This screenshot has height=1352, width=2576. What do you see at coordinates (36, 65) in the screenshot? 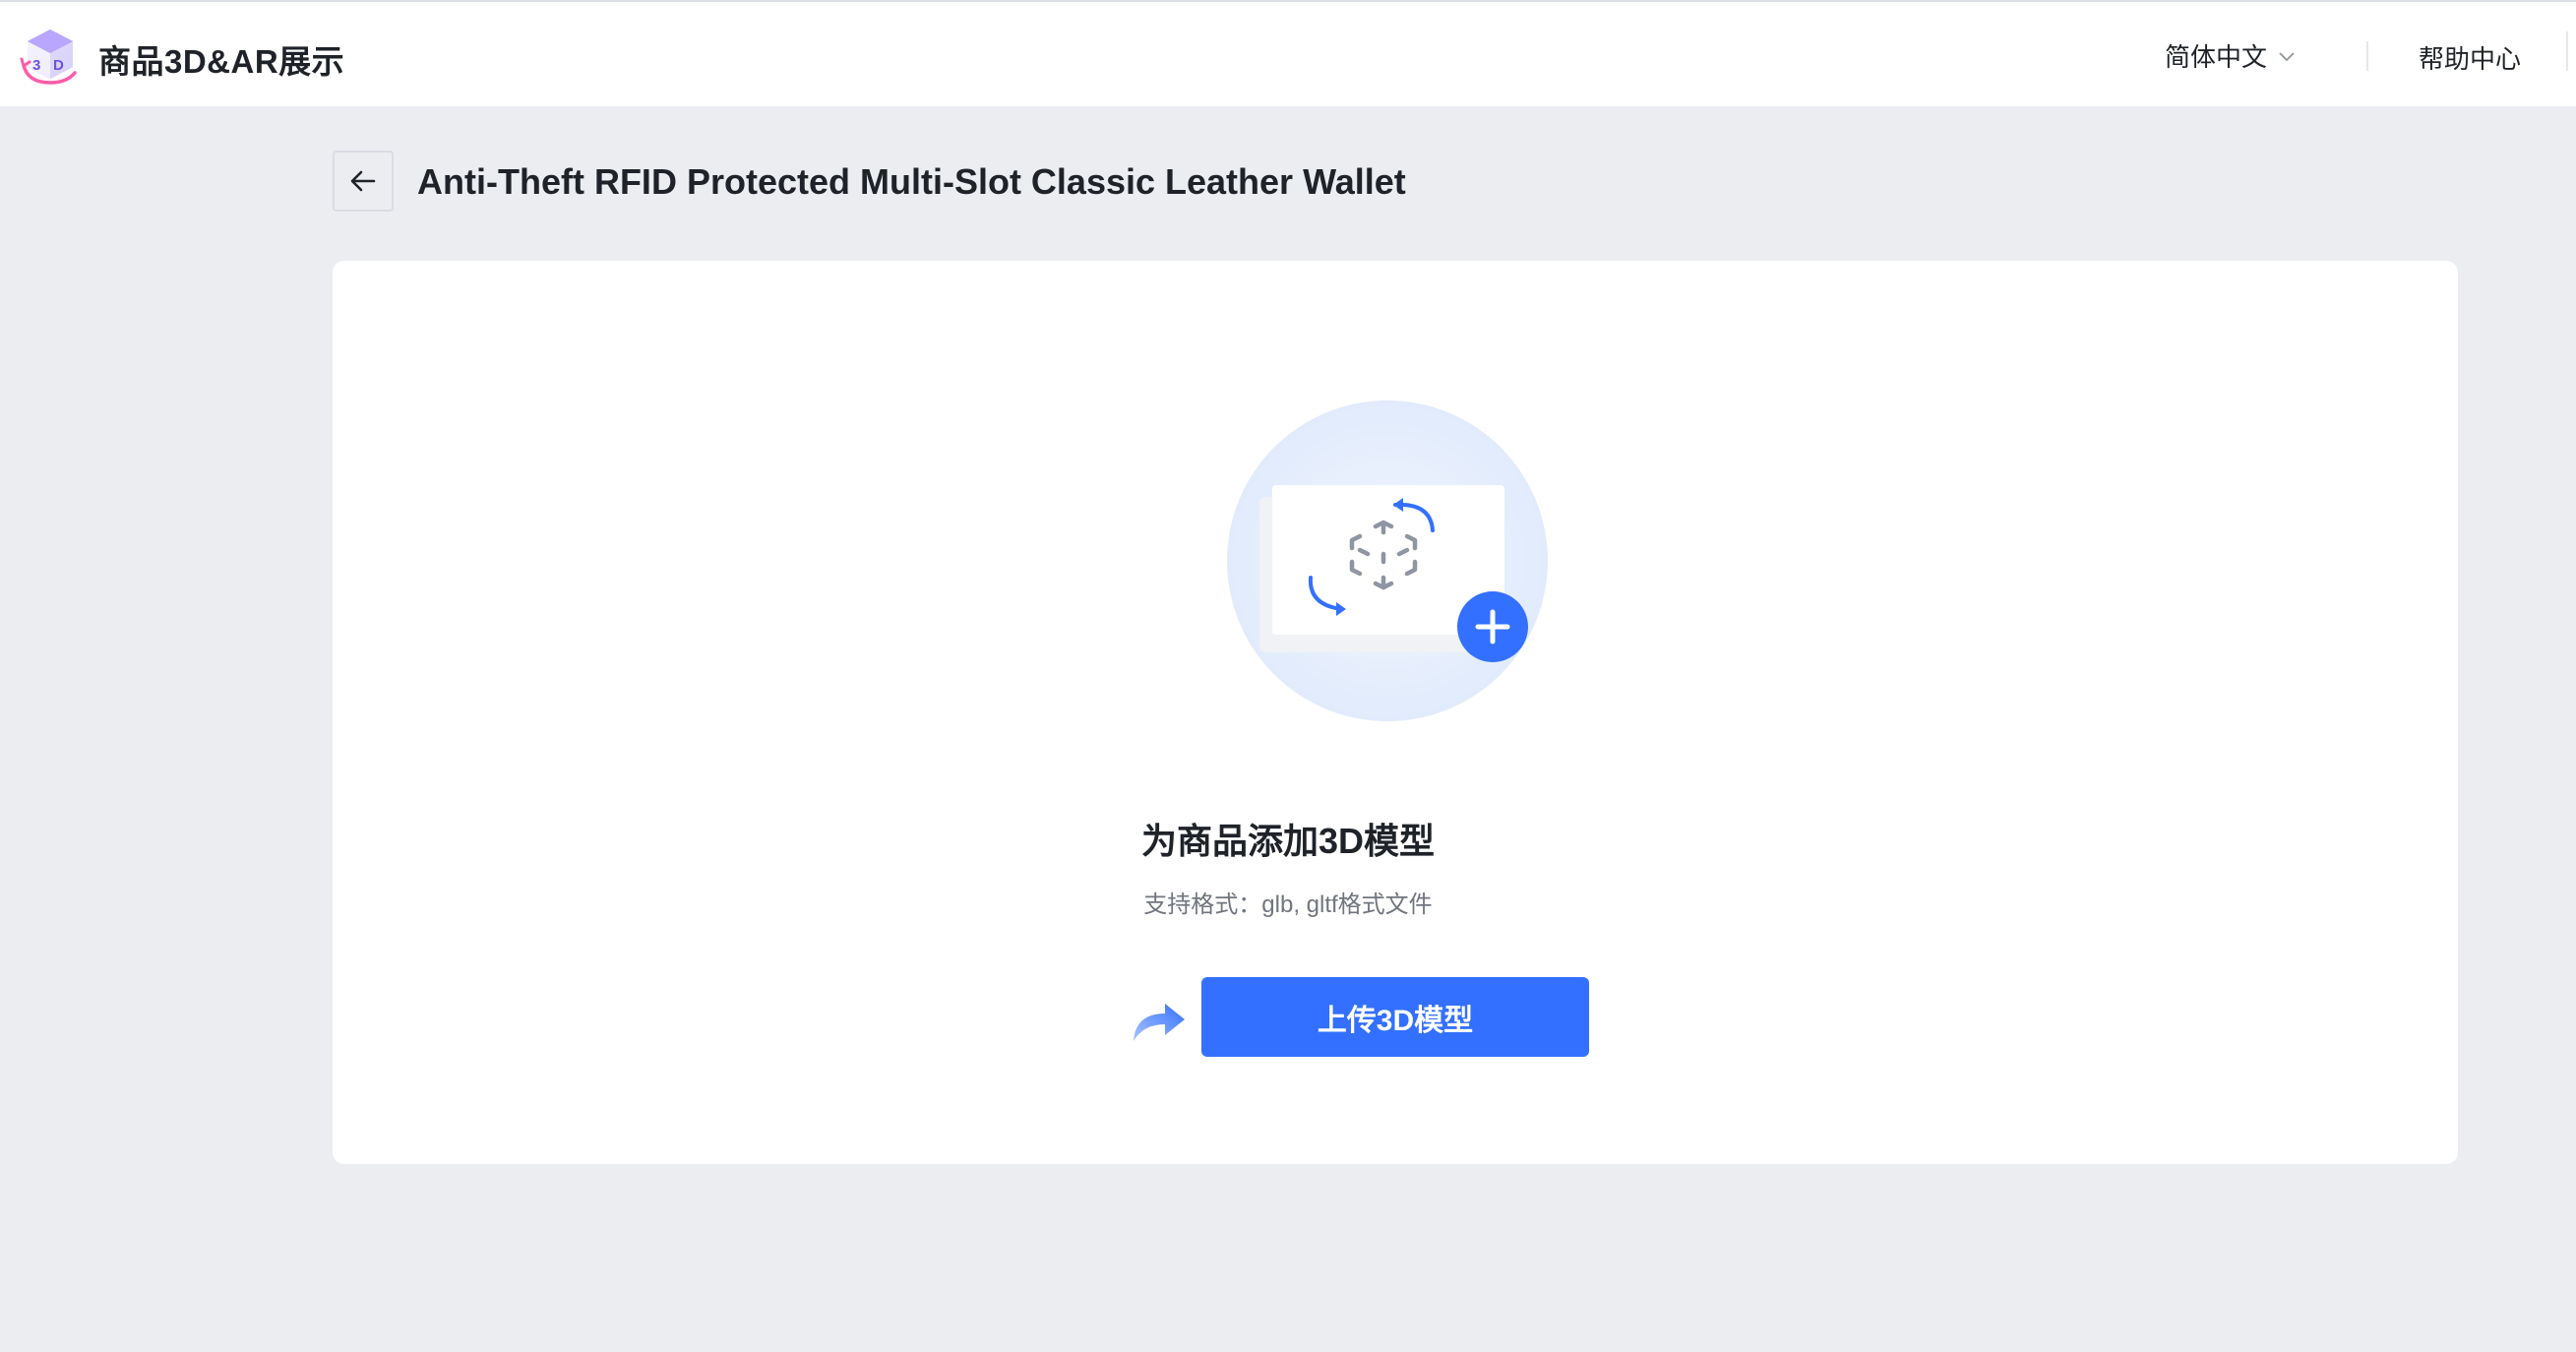
I see `svg-text: 3` at bounding box center [36, 65].